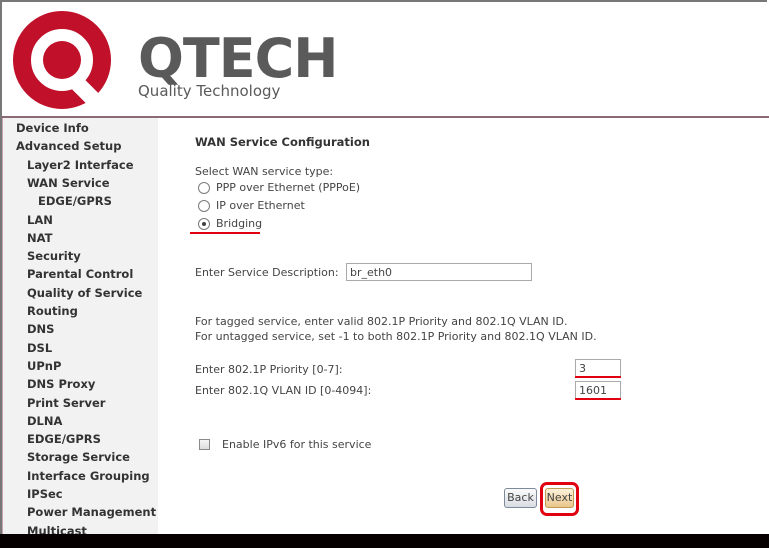  What do you see at coordinates (238, 58) in the screenshot?
I see `brand-name: QTECH` at bounding box center [238, 58].